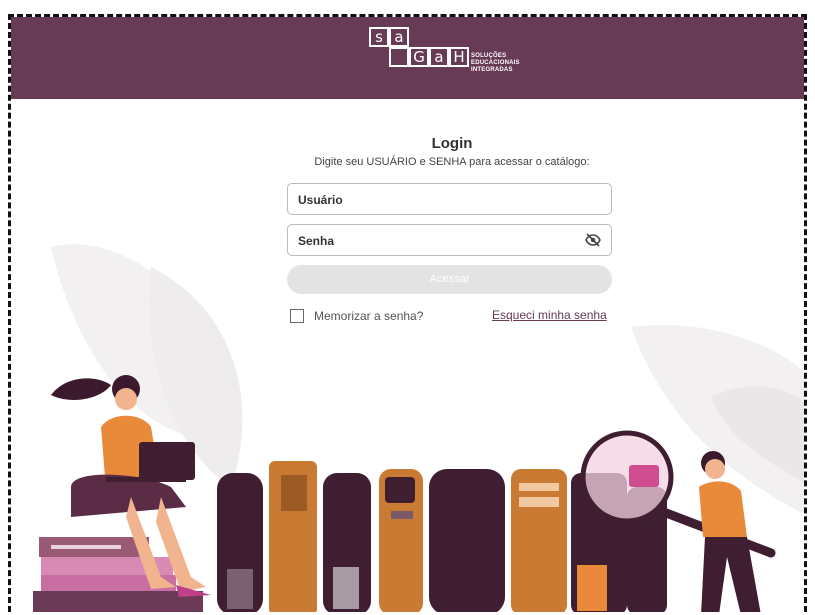 The height and width of the screenshot is (615, 815). What do you see at coordinates (492, 70) in the screenshot?
I see `logo-tagline-3: INTEGRADAS` at bounding box center [492, 70].